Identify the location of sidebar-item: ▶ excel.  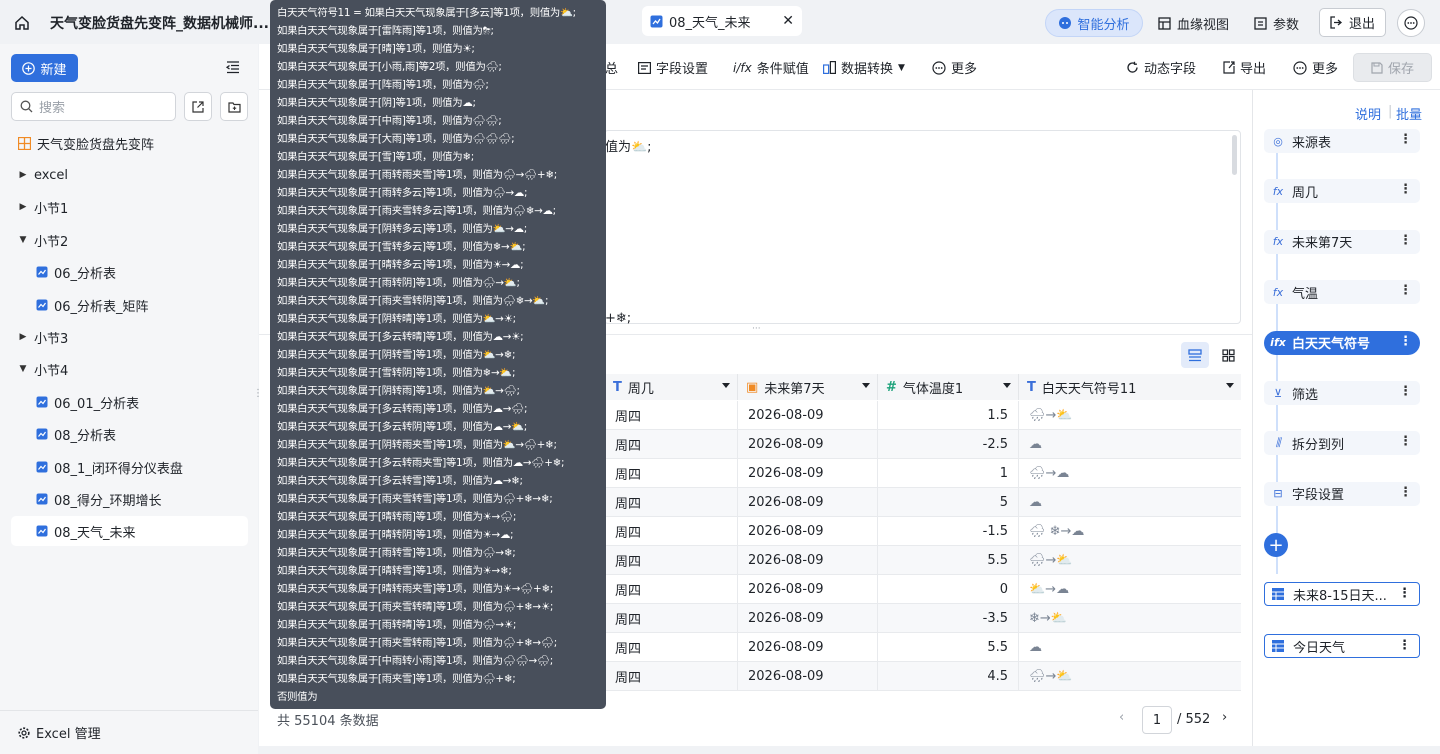
(136, 175).